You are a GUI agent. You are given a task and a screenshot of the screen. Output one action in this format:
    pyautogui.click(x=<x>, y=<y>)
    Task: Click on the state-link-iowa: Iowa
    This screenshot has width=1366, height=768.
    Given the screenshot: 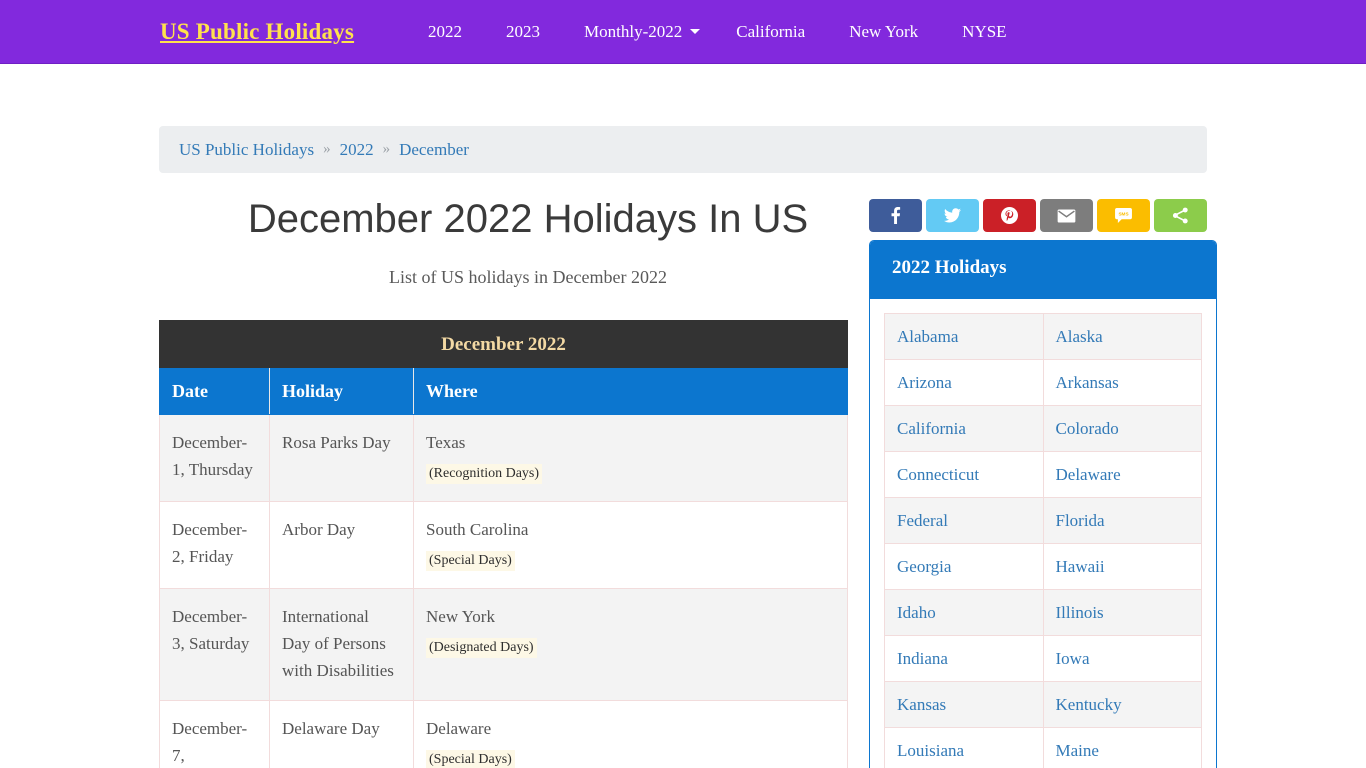 What is the action you would take?
    pyautogui.click(x=1073, y=658)
    